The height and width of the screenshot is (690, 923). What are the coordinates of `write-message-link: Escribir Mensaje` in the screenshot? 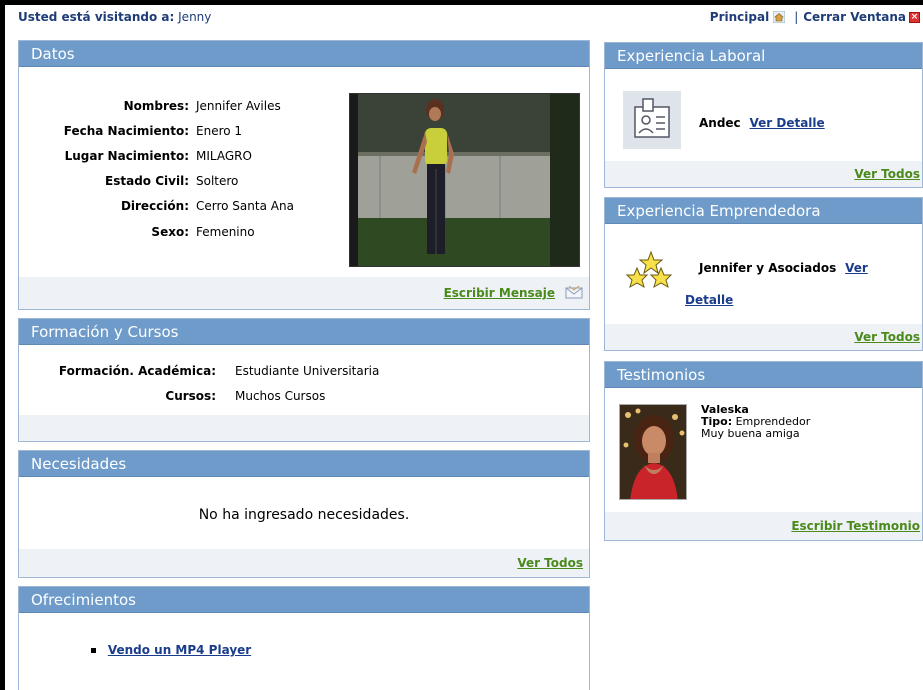 It's located at (499, 293).